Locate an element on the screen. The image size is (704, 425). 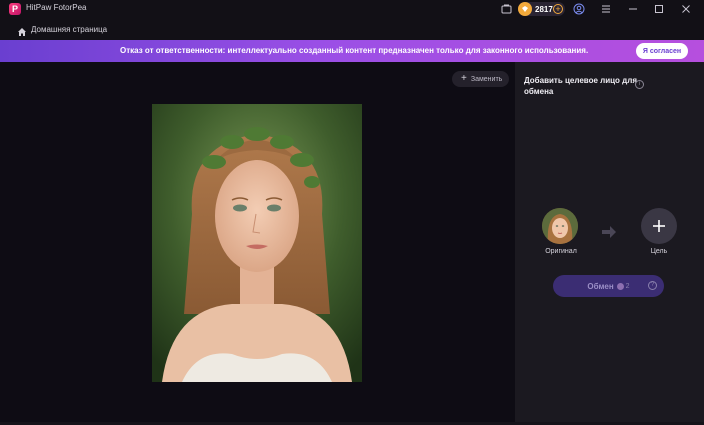
original-face-thumbnail is located at coordinates (560, 226).